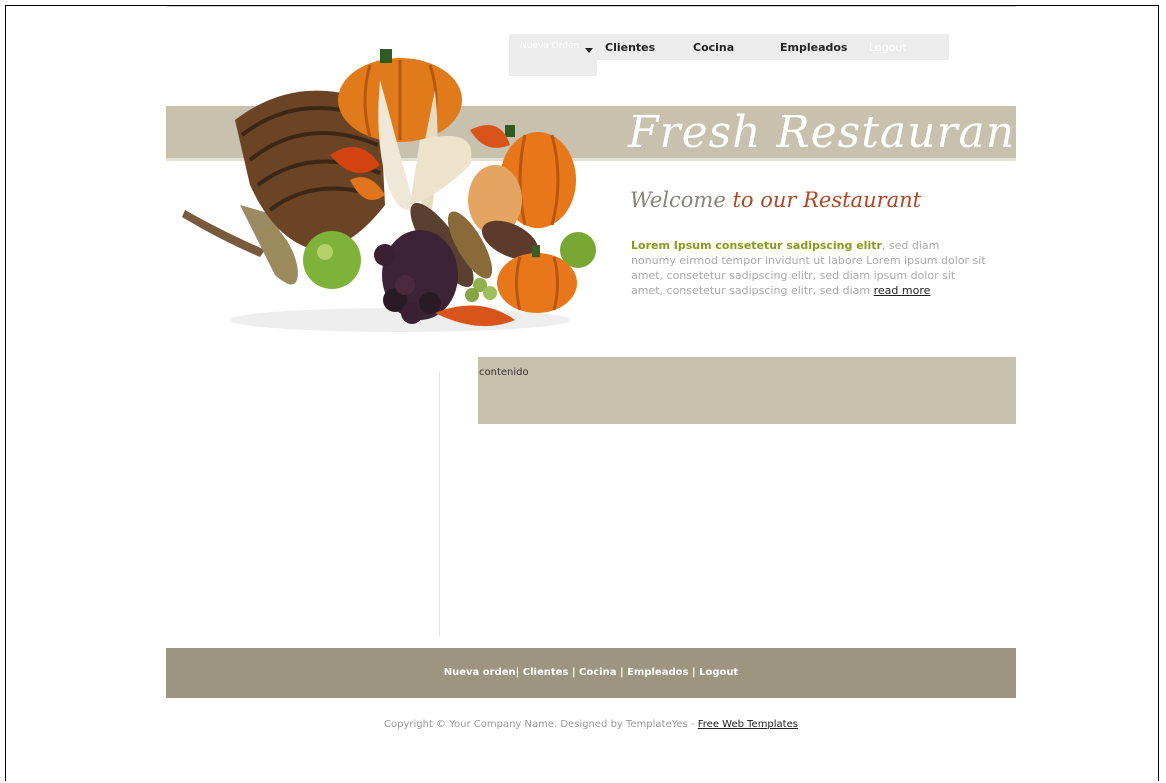 This screenshot has width=1166, height=783. Describe the element at coordinates (504, 372) in the screenshot. I see `content-label: contenido` at that location.